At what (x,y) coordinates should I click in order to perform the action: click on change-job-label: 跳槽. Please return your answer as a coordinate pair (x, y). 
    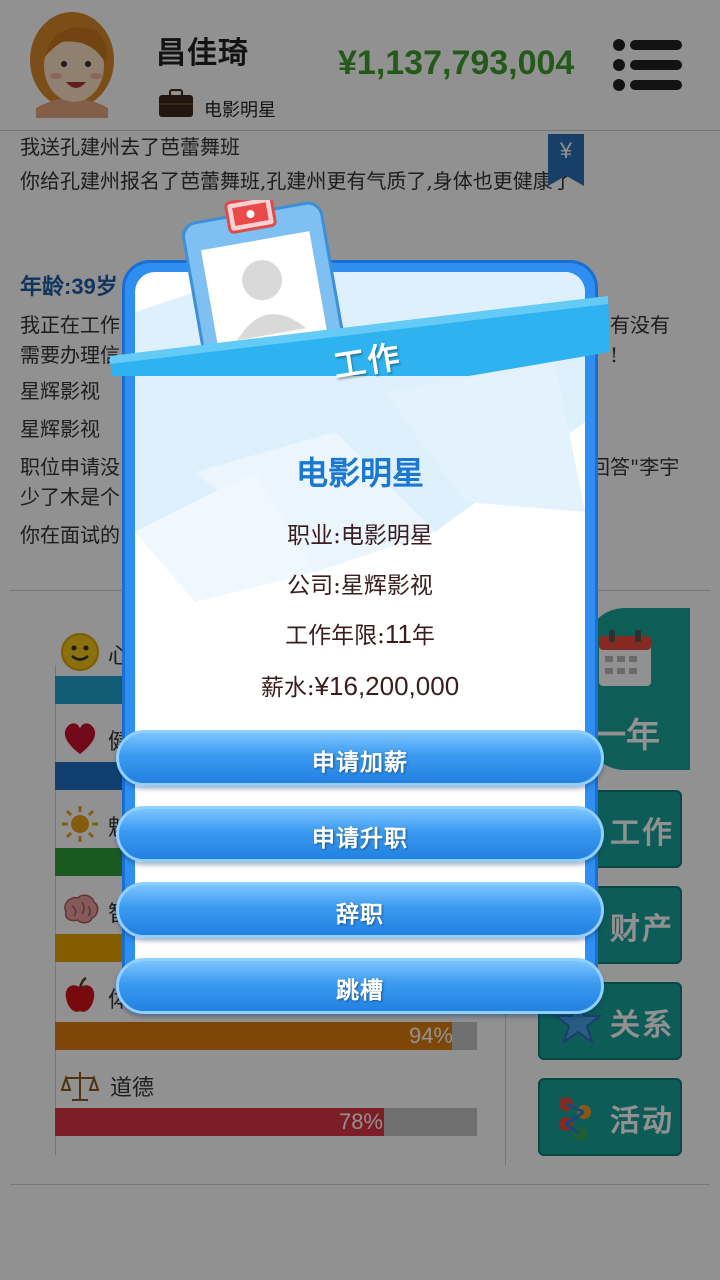
    Looking at the image, I should click on (360, 990).